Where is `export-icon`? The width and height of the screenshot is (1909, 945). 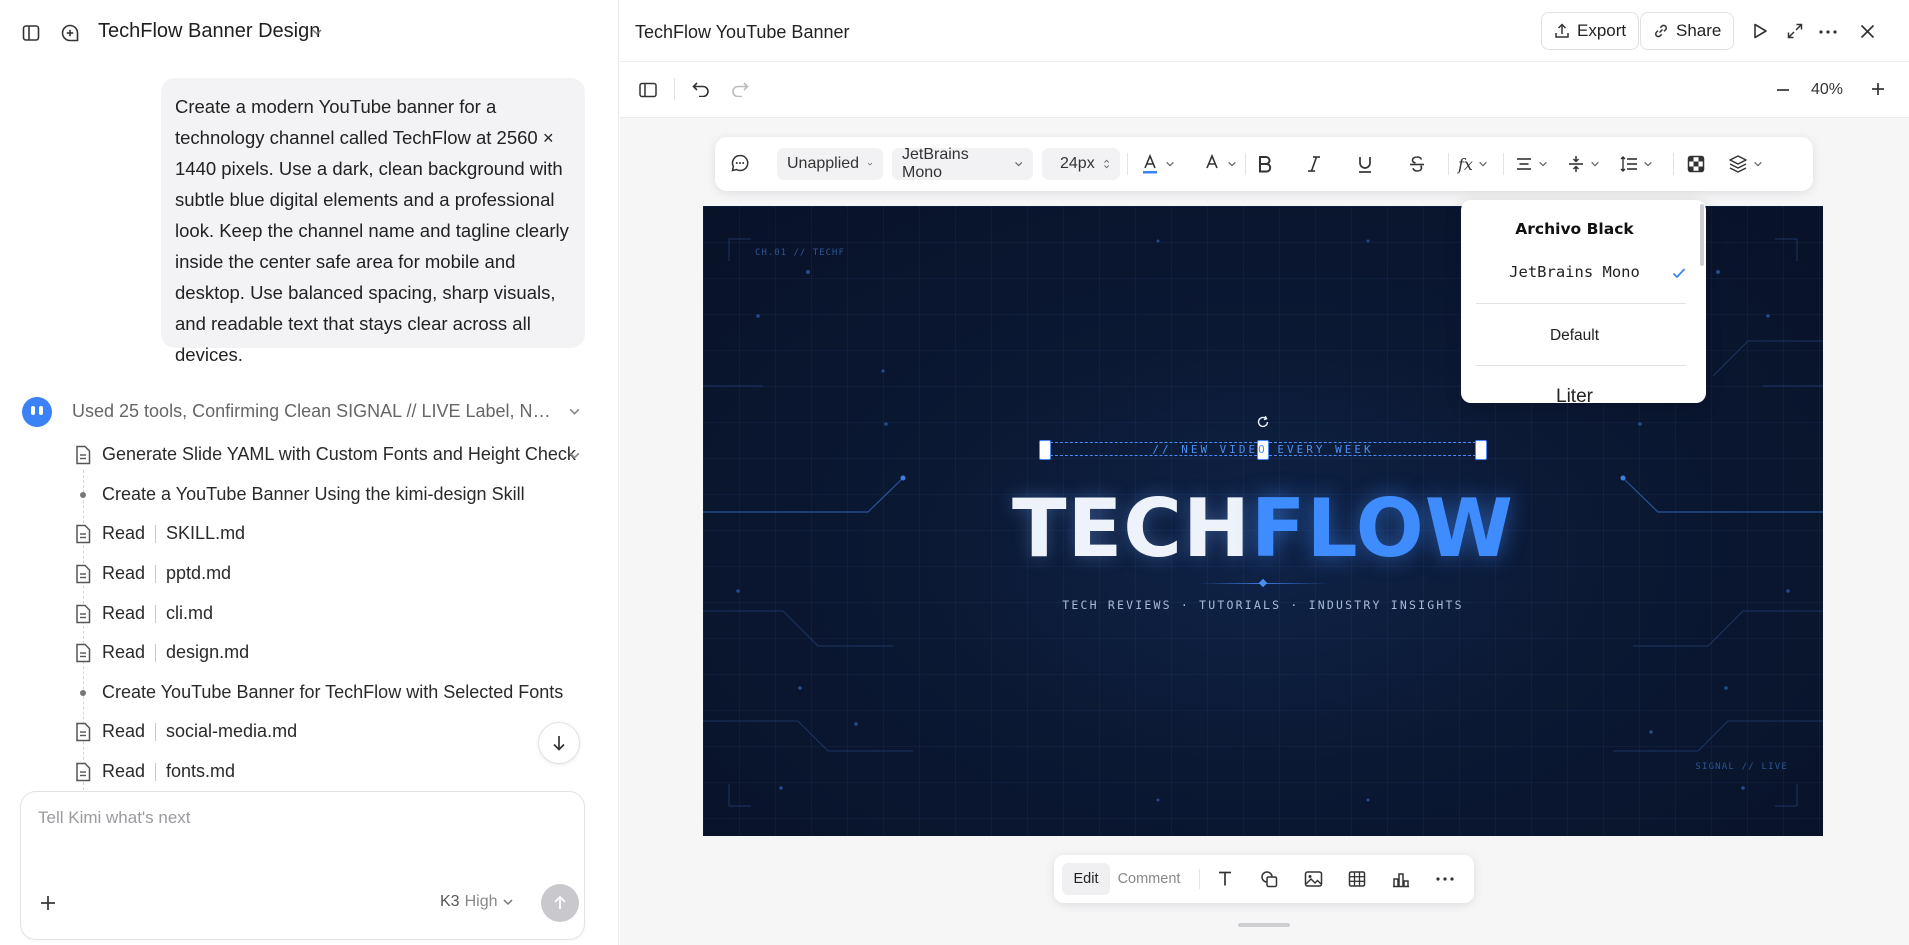
export-icon is located at coordinates (1562, 30).